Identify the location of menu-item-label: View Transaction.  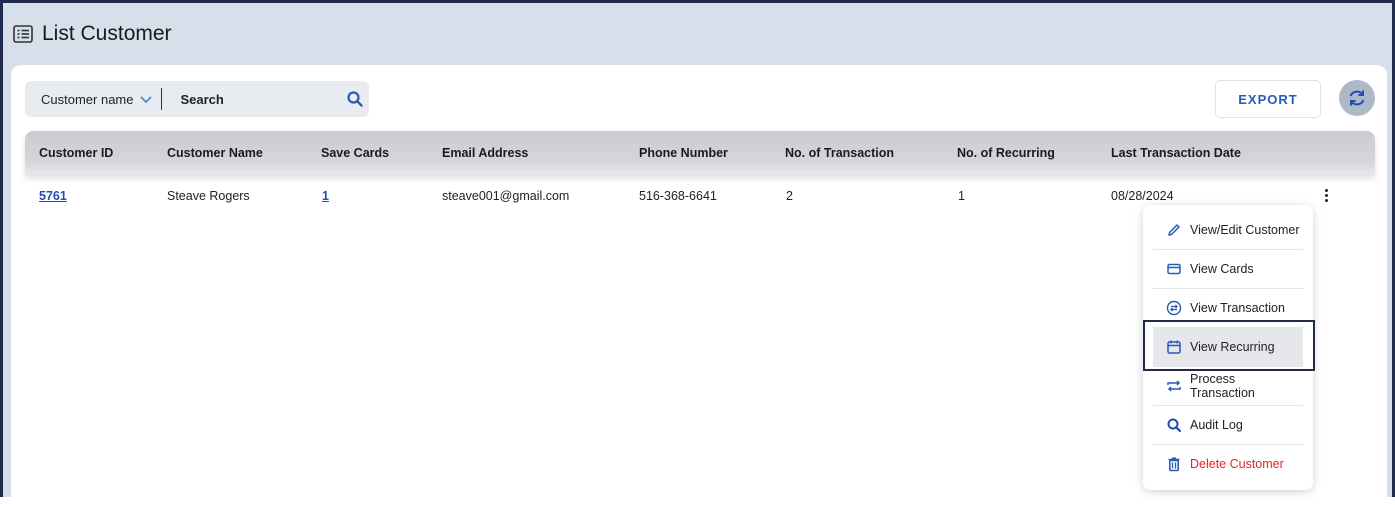
(1237, 308).